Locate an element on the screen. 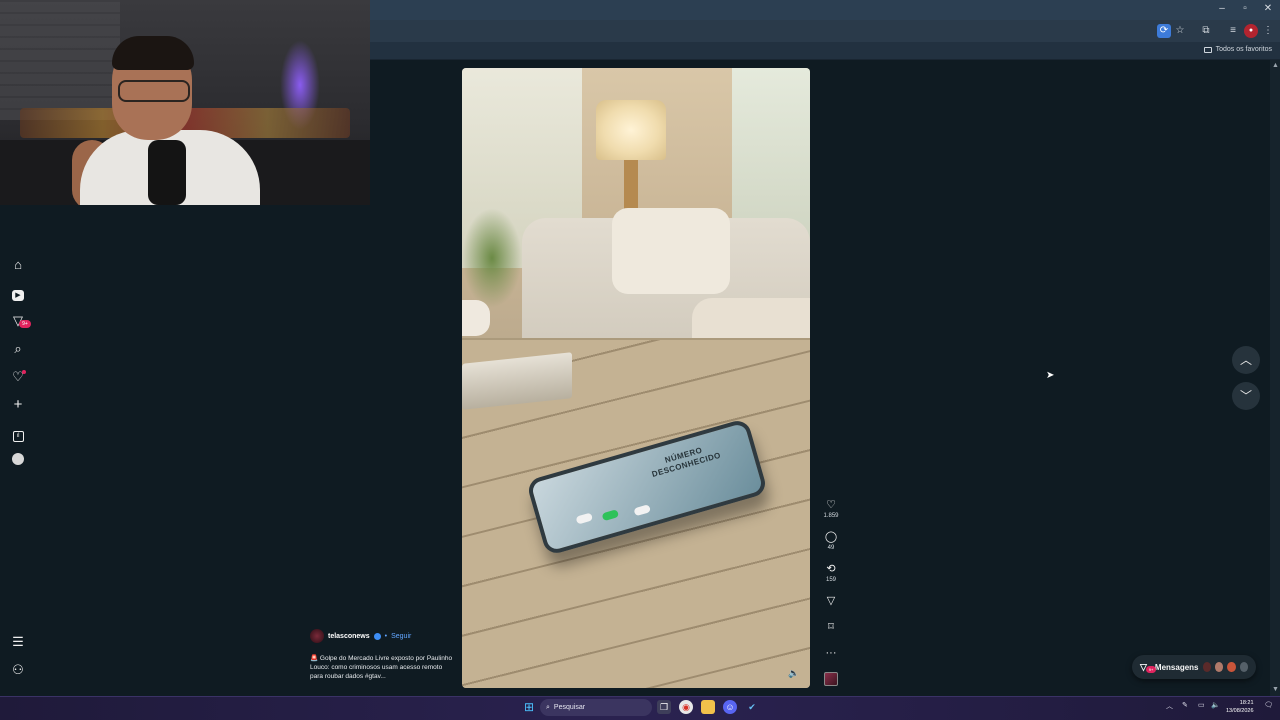  create-icon: + is located at coordinates (18, 405).